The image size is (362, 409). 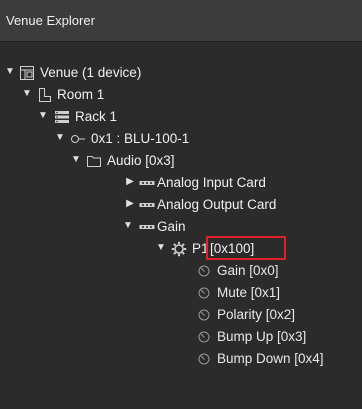 What do you see at coordinates (249, 292) in the screenshot?
I see `tree-node-label: Mute [0x1]` at bounding box center [249, 292].